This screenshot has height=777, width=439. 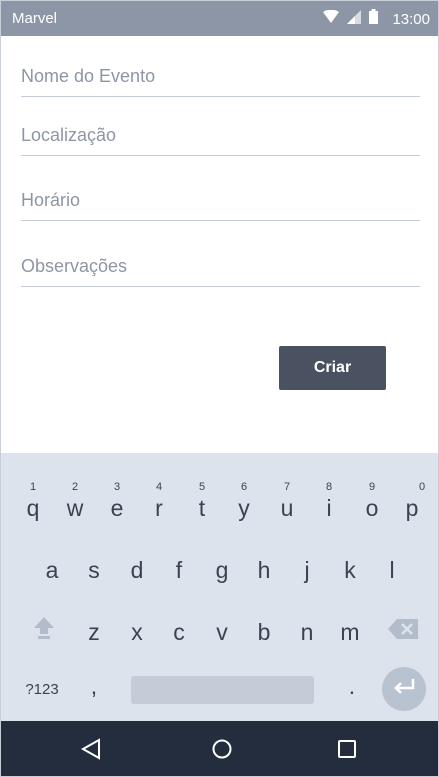 I want to click on key-p: 0p, so click(x=412, y=504).